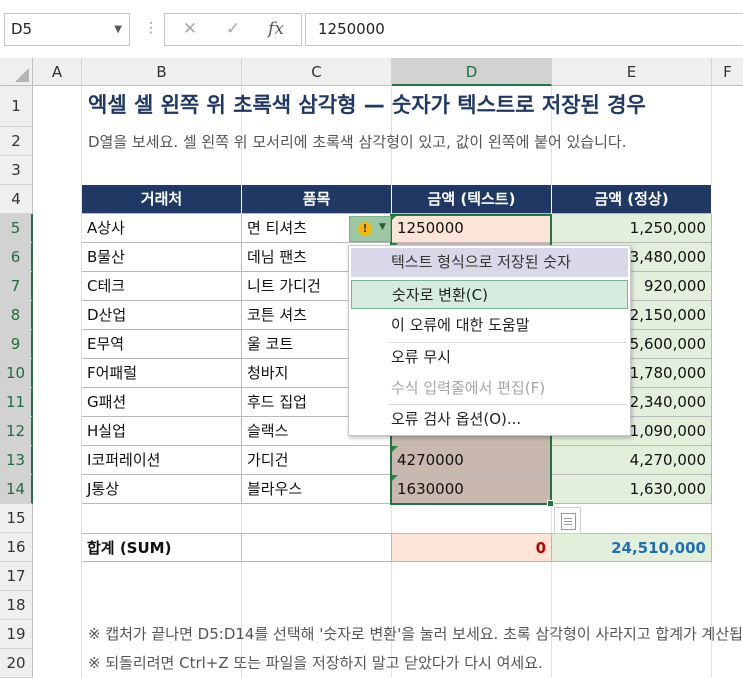  I want to click on row-header-12: 12, so click(16, 431).